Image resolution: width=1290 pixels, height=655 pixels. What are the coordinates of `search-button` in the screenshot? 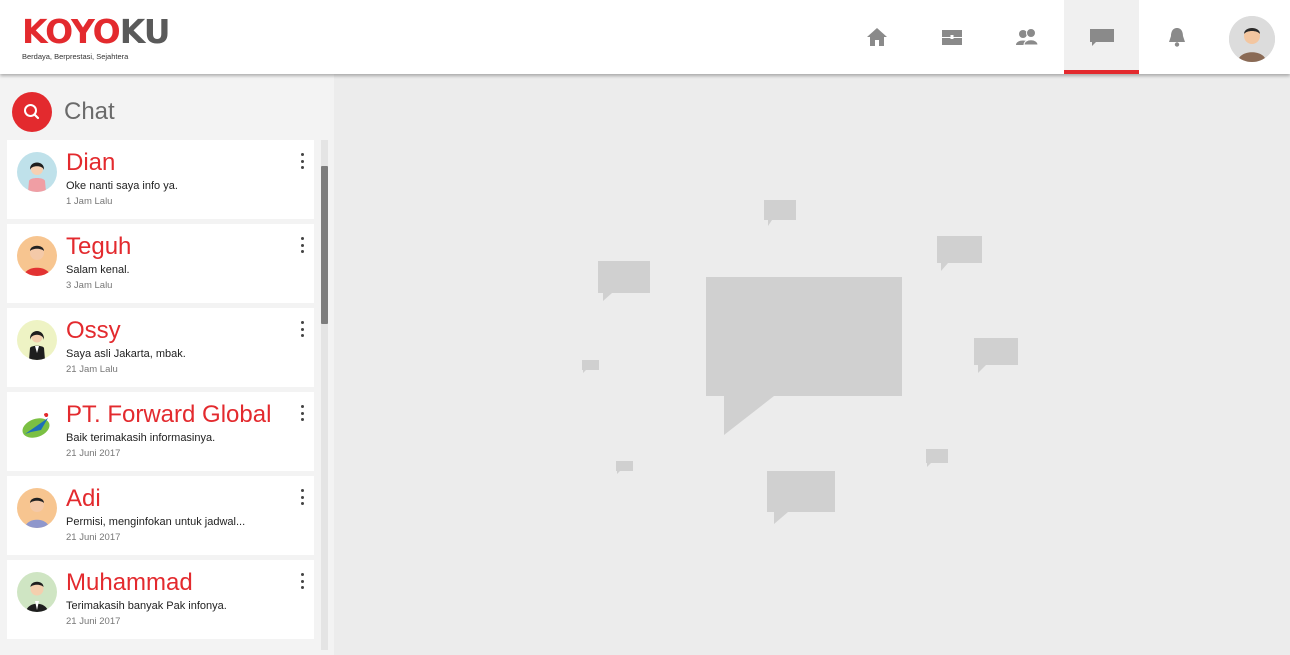 It's located at (32, 112).